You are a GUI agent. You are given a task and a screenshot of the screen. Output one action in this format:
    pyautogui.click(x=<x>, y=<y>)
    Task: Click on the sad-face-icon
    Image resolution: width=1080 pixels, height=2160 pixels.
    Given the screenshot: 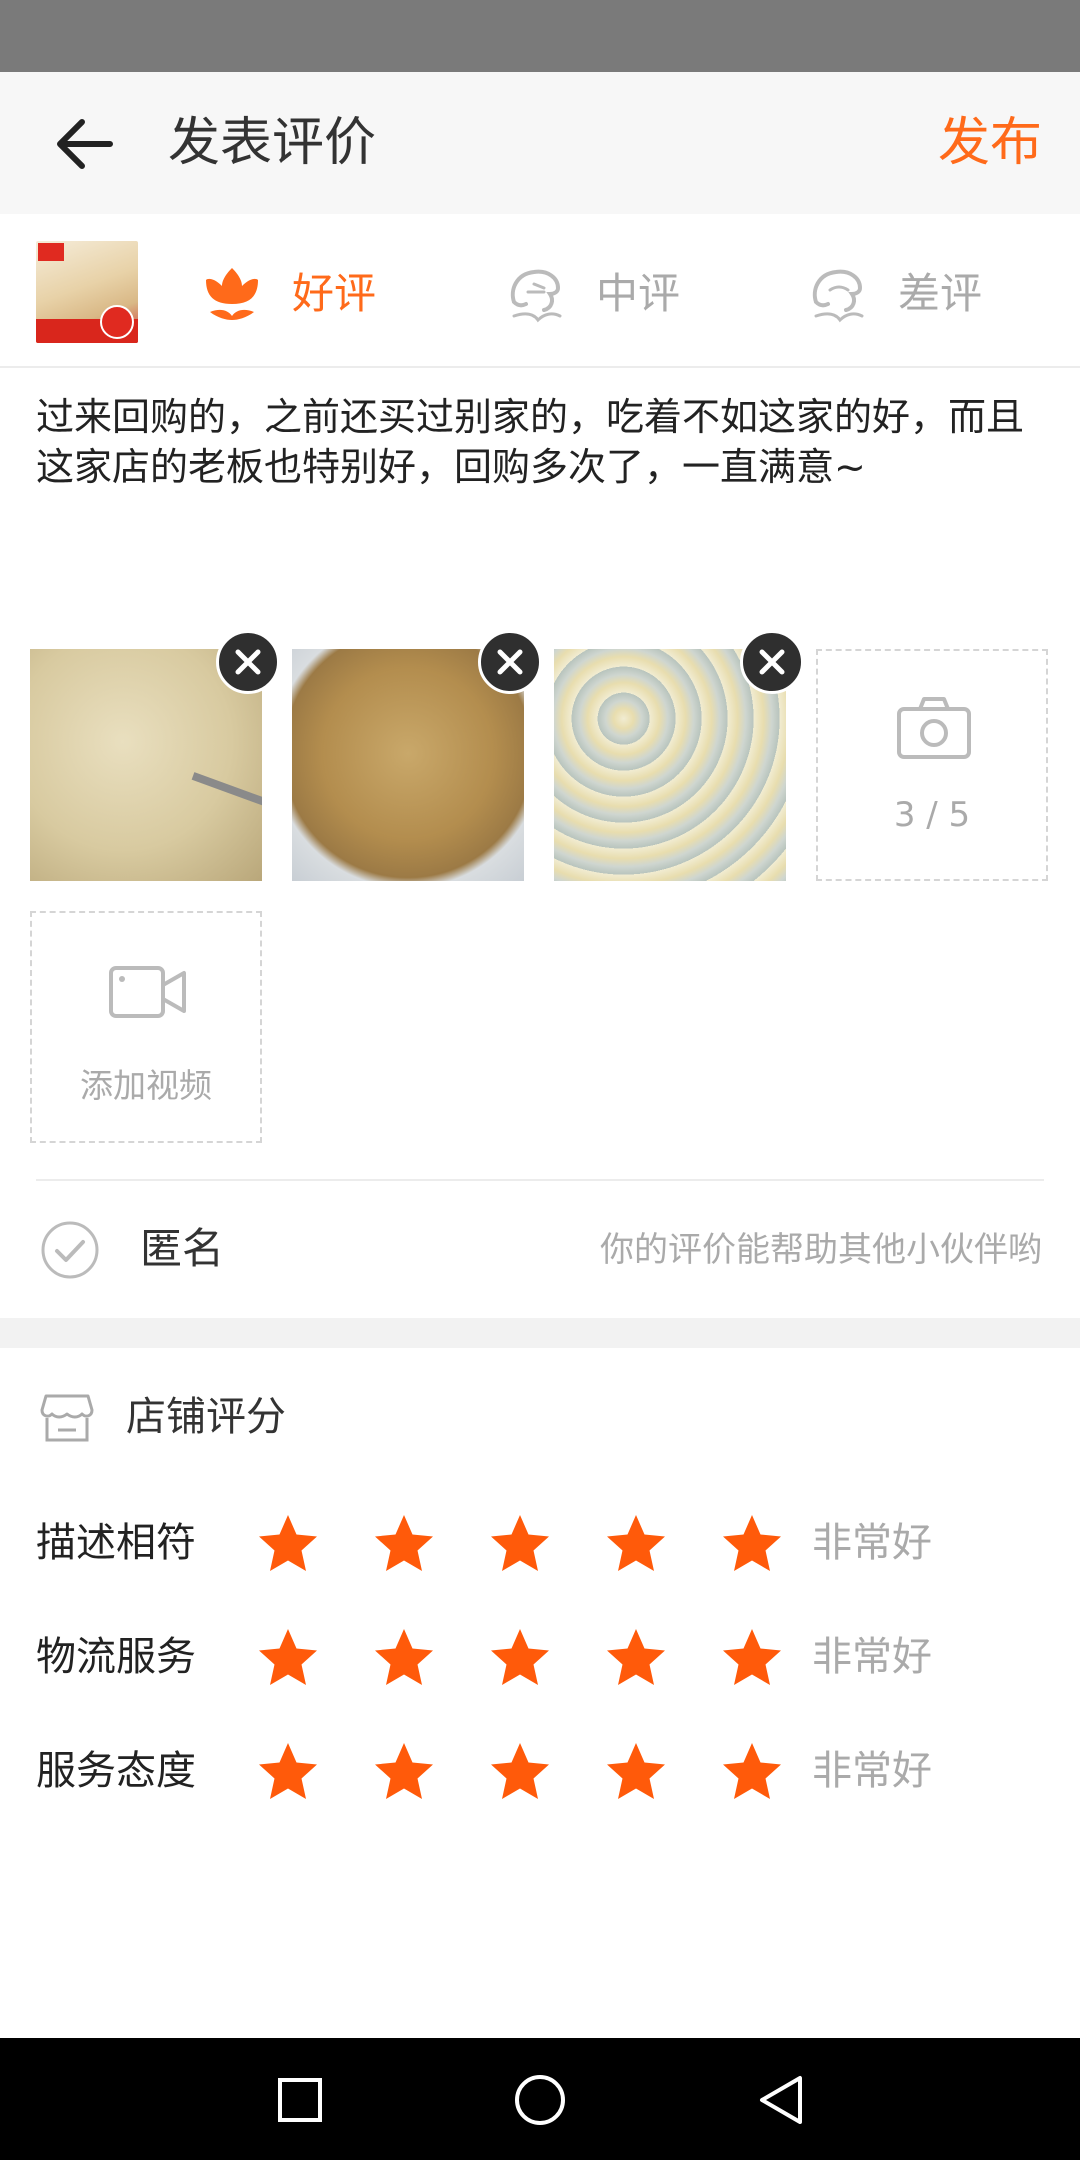 What is the action you would take?
    pyautogui.click(x=838, y=294)
    